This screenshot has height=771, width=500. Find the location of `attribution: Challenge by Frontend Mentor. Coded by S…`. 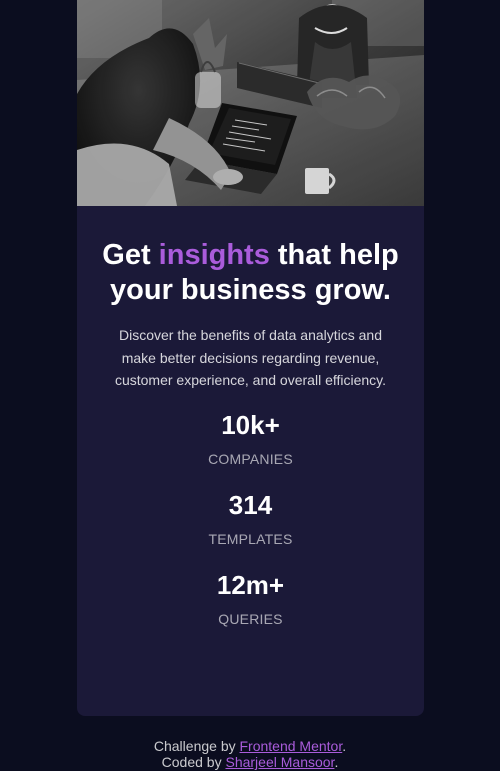

attribution: Challenge by Frontend Mentor. Coded by S… is located at coordinates (250, 754).